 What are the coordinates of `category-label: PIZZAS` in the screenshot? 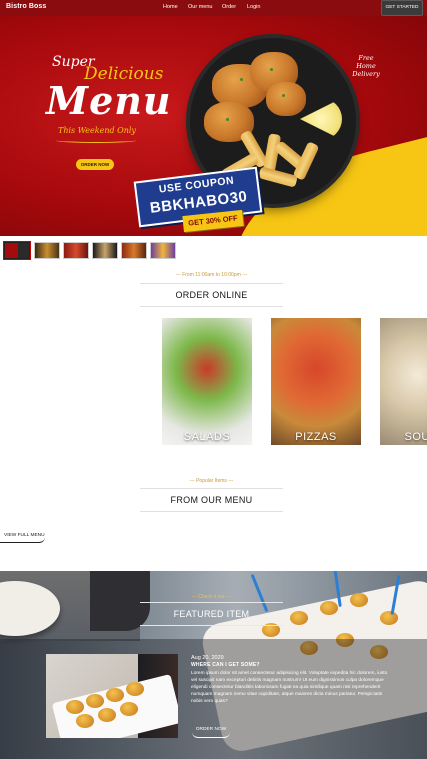 It's located at (316, 437).